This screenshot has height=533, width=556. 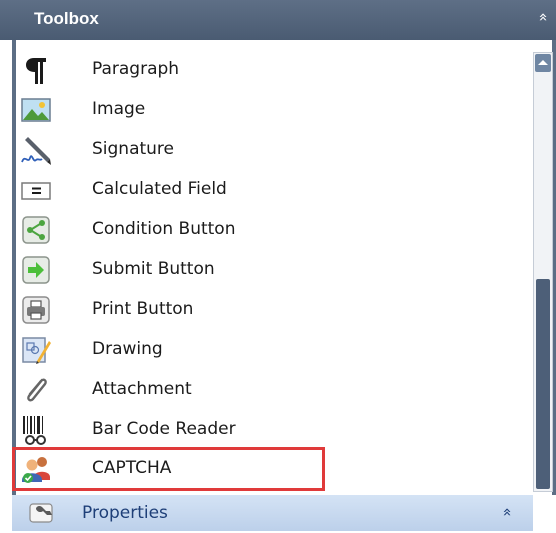 What do you see at coordinates (543, 17) in the screenshot?
I see `collapse-up-icon: »` at bounding box center [543, 17].